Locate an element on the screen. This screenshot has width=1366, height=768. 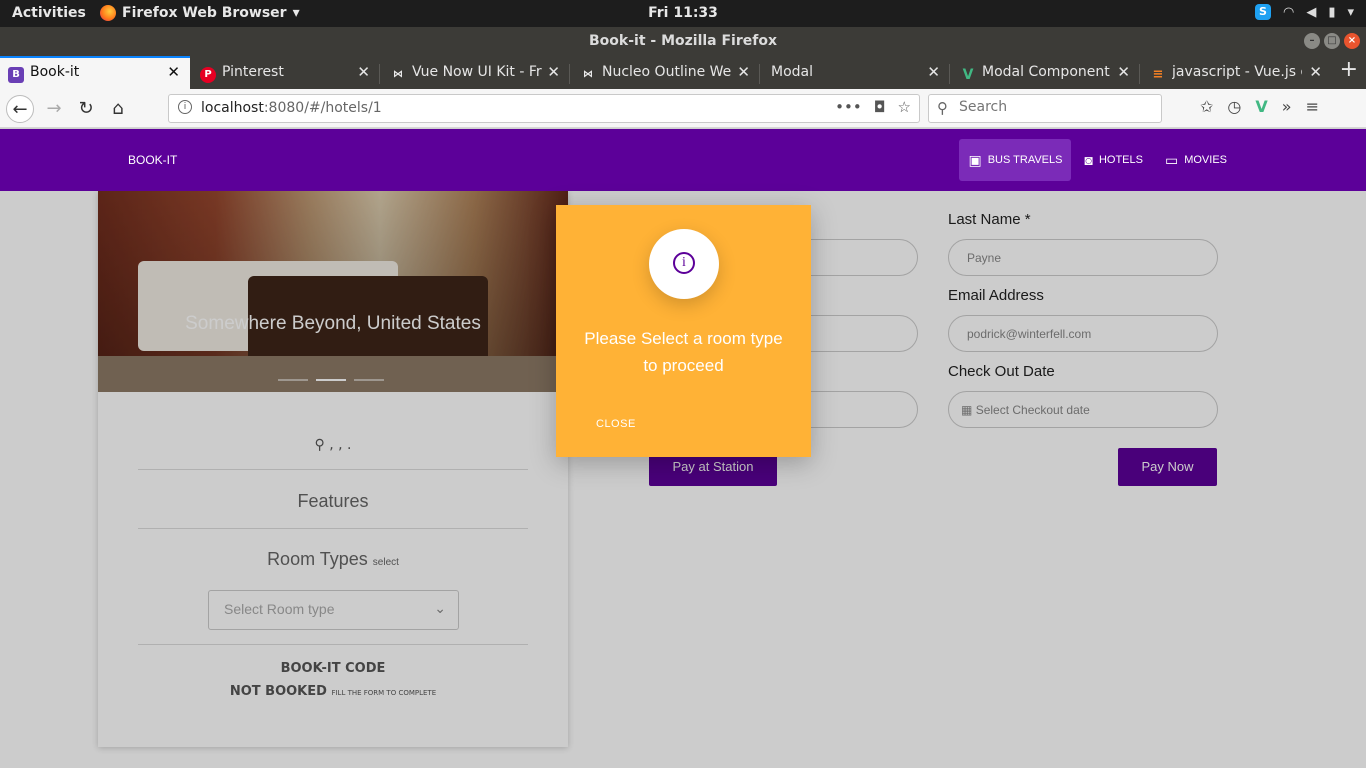
tab-book-it: B Book-it ✕ is located at coordinates (95, 72).